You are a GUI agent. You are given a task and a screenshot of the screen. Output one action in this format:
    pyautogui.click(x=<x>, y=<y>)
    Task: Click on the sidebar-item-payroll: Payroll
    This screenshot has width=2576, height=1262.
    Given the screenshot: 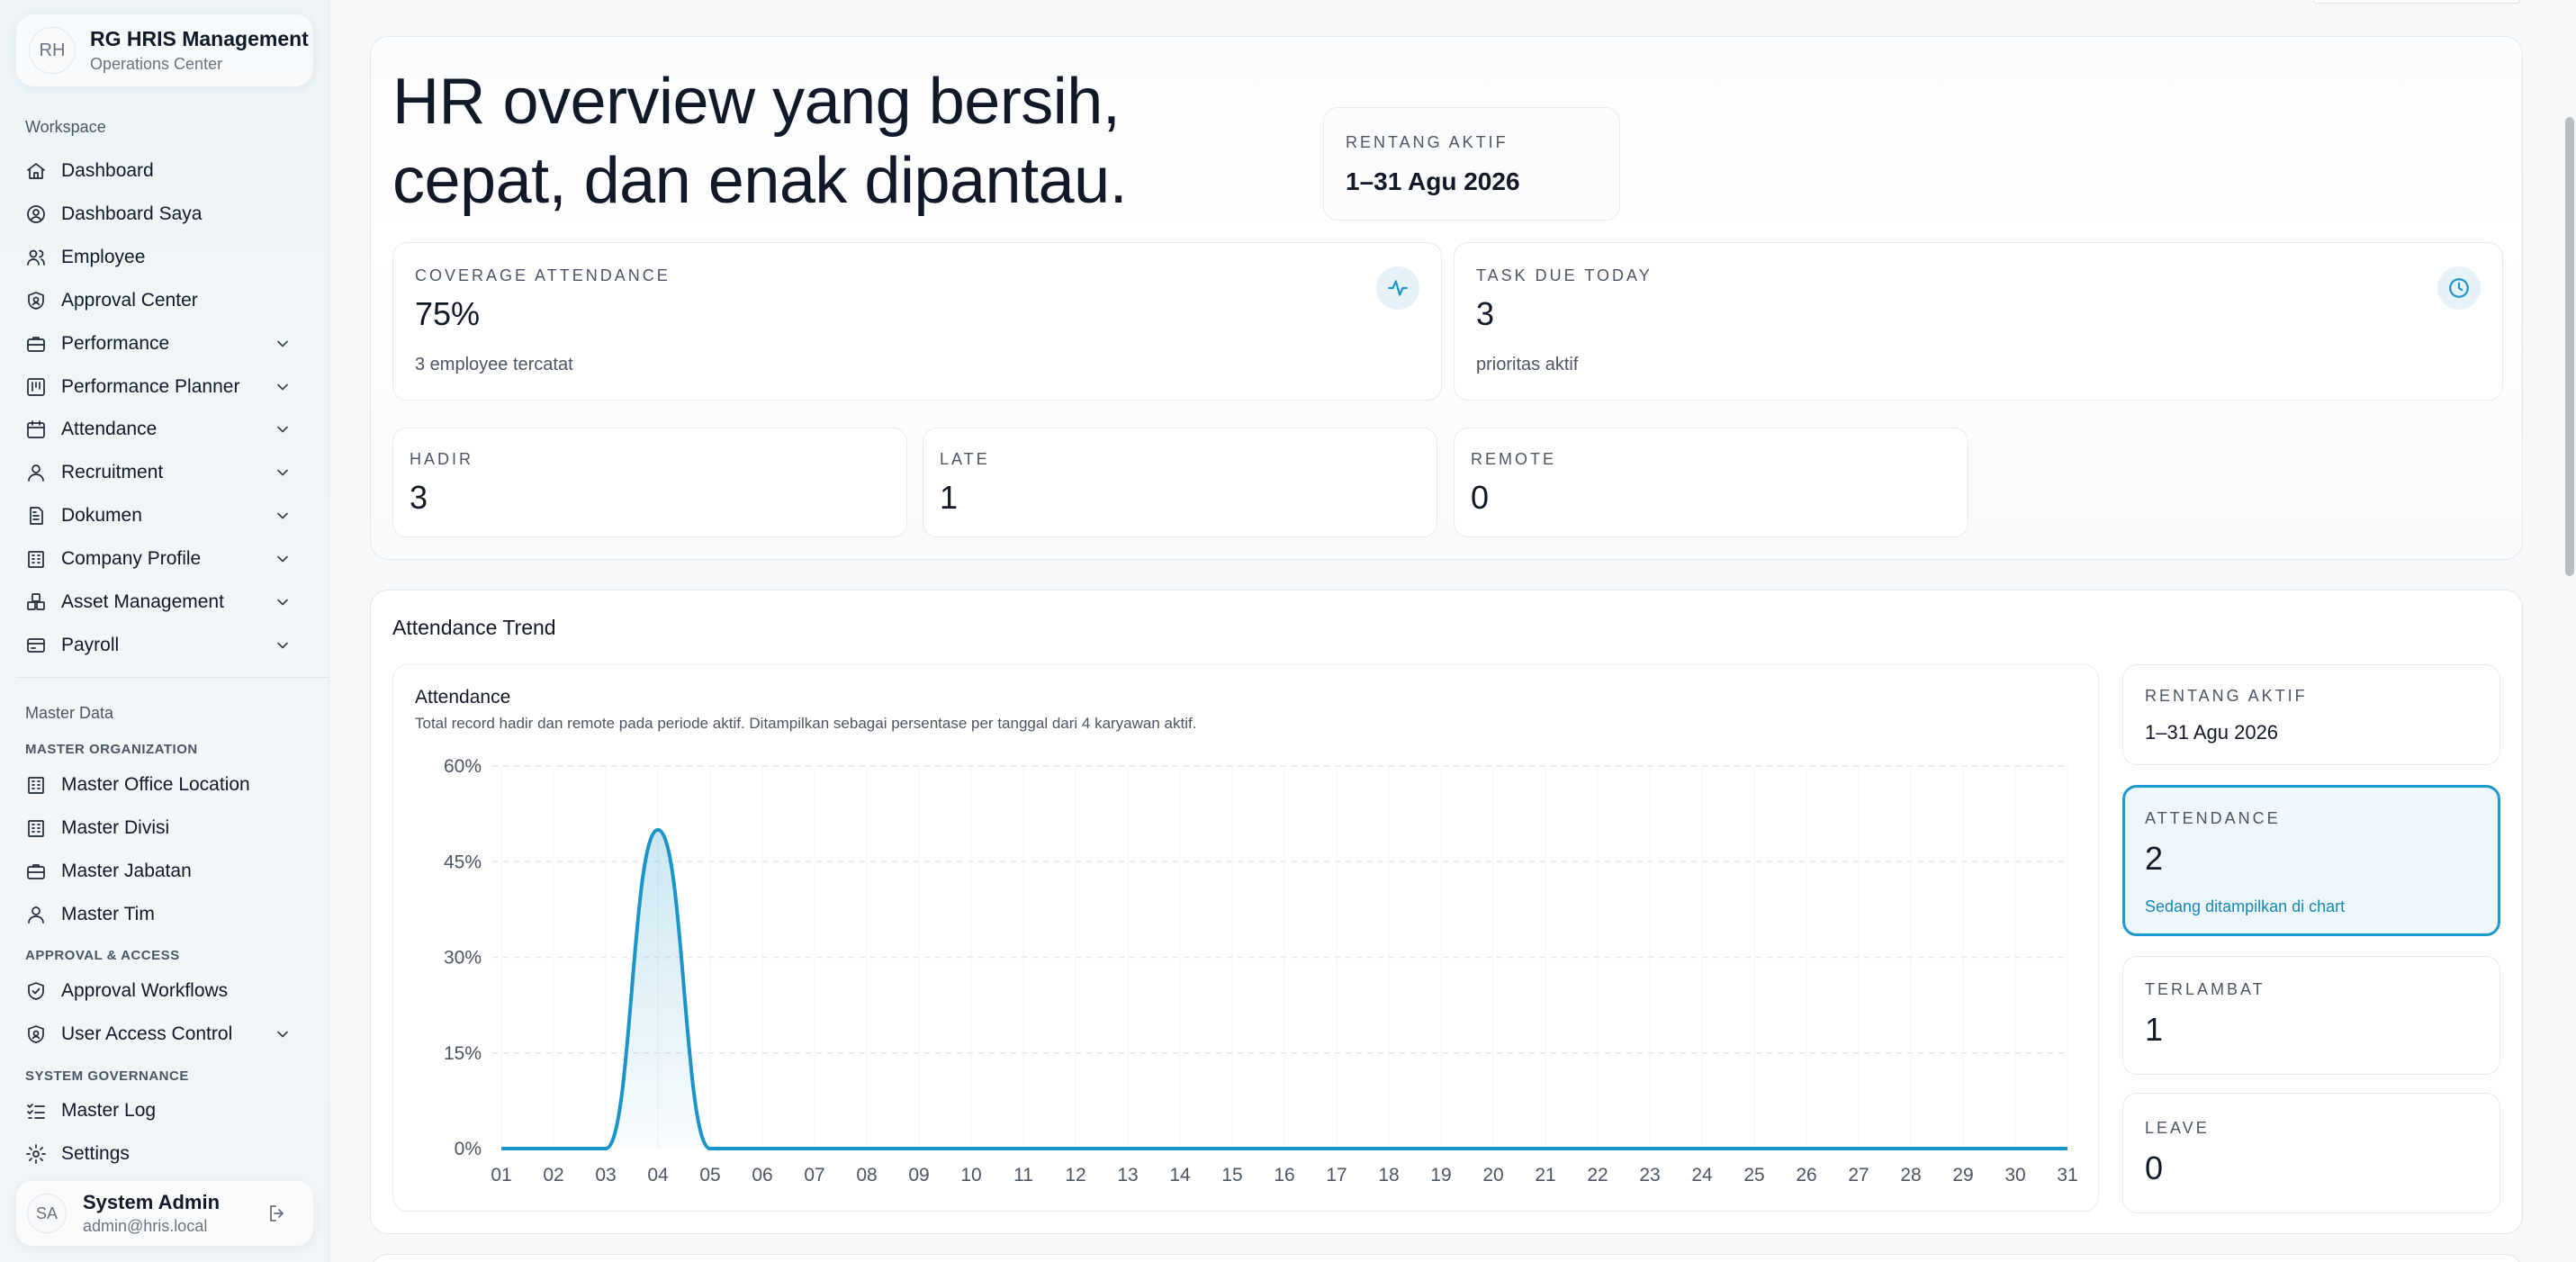 What is the action you would take?
    pyautogui.click(x=164, y=645)
    